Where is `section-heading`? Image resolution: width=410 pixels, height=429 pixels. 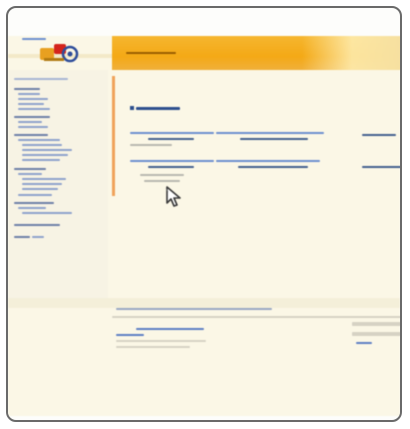 section-heading is located at coordinates (158, 108).